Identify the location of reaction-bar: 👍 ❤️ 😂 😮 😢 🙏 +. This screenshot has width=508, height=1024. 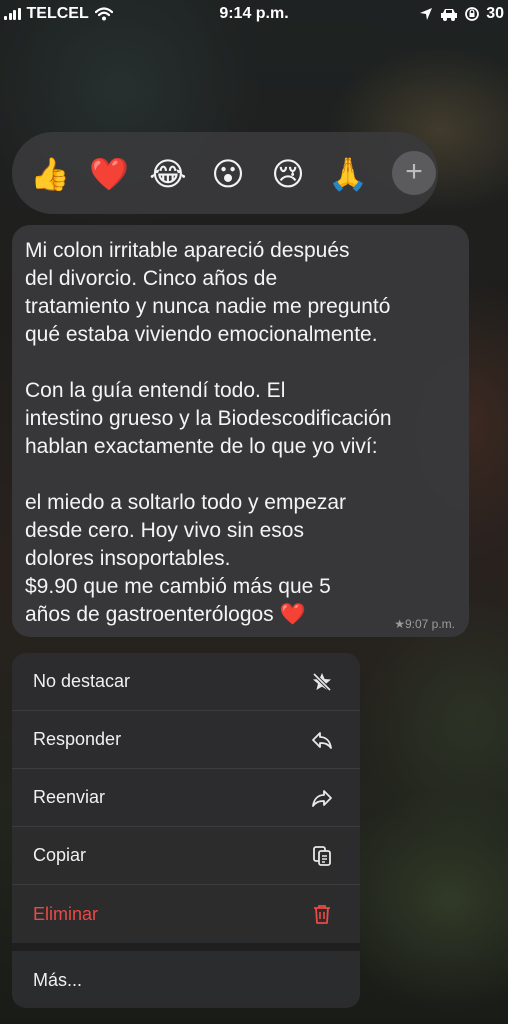
(225, 173).